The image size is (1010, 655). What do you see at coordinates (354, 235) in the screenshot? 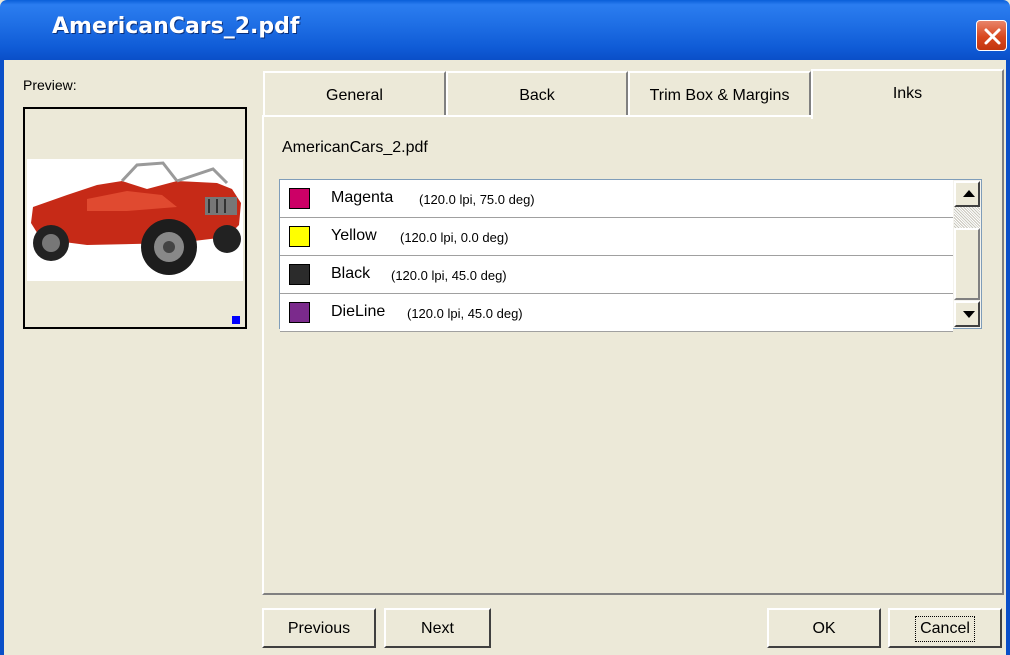
I see `ink-name: Yellow` at bounding box center [354, 235].